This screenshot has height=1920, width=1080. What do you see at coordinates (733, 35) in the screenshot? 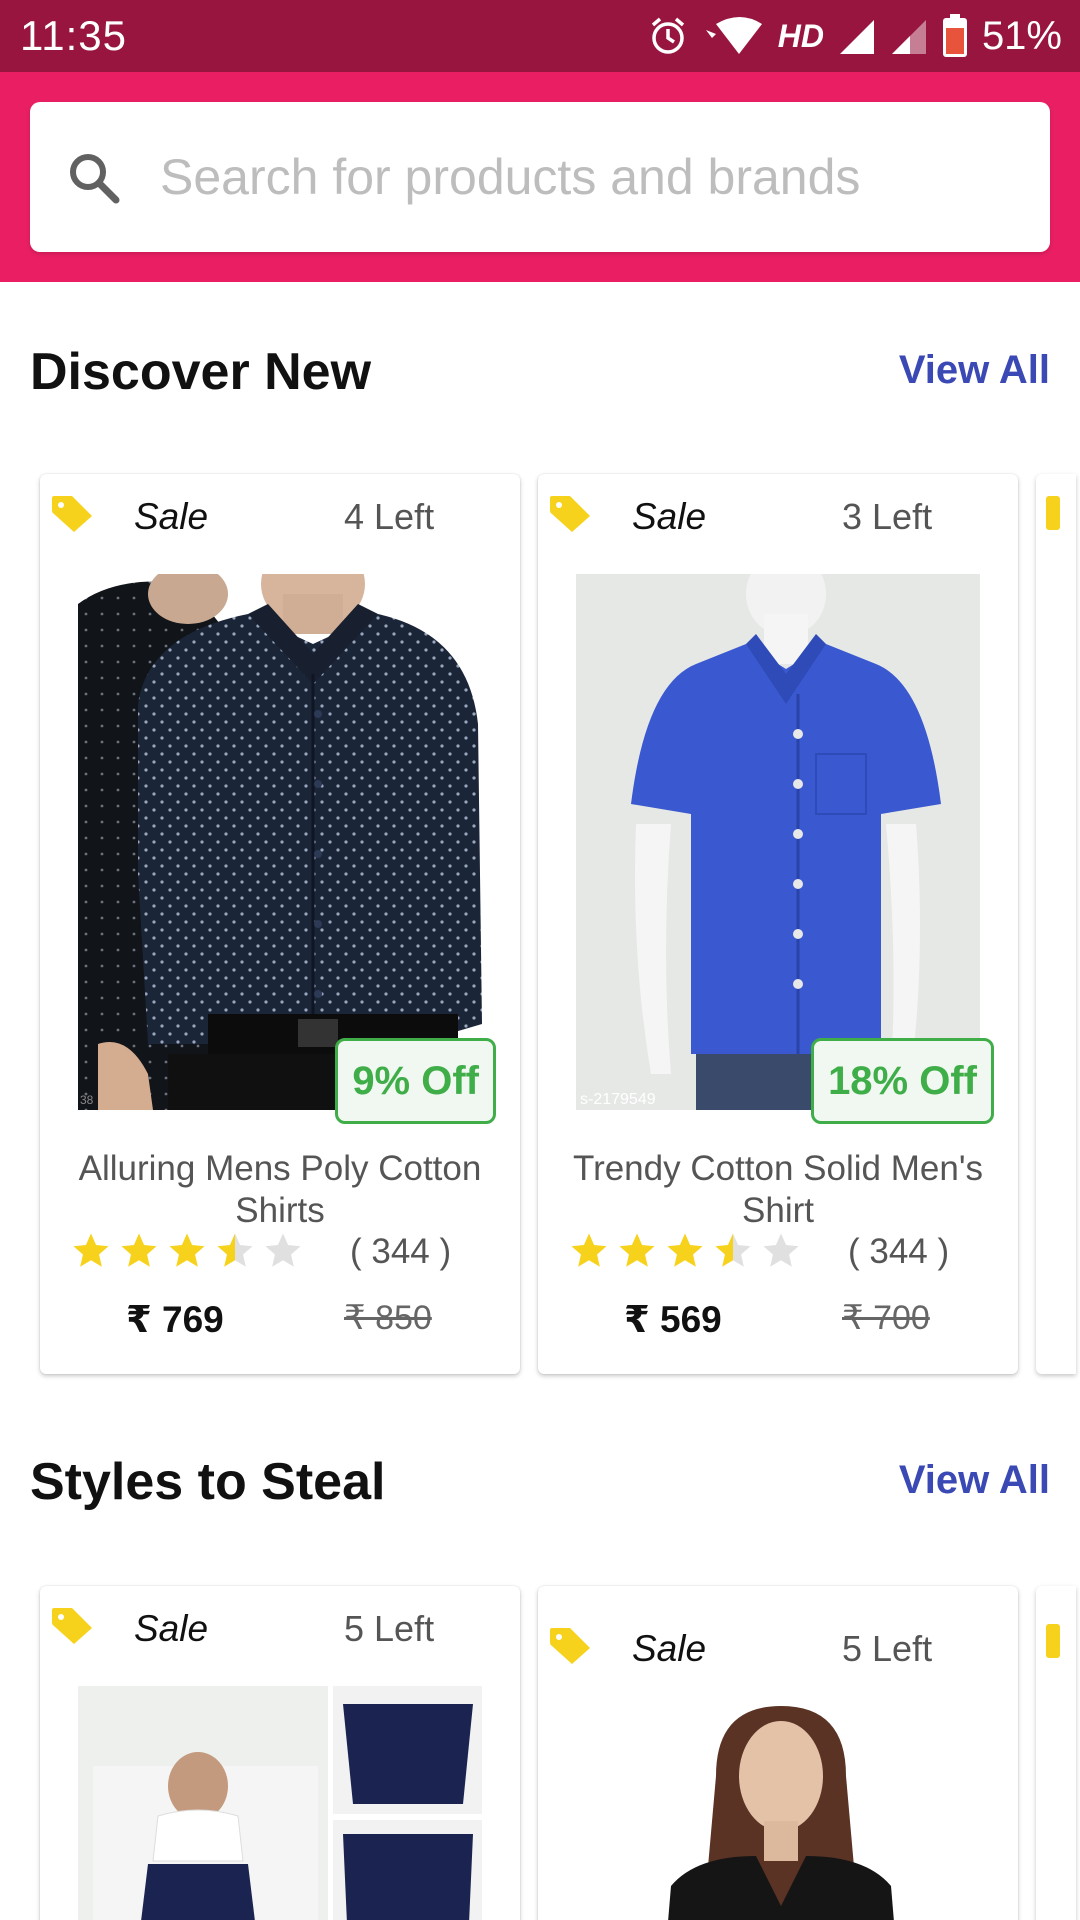
I see `wifi-icon` at bounding box center [733, 35].